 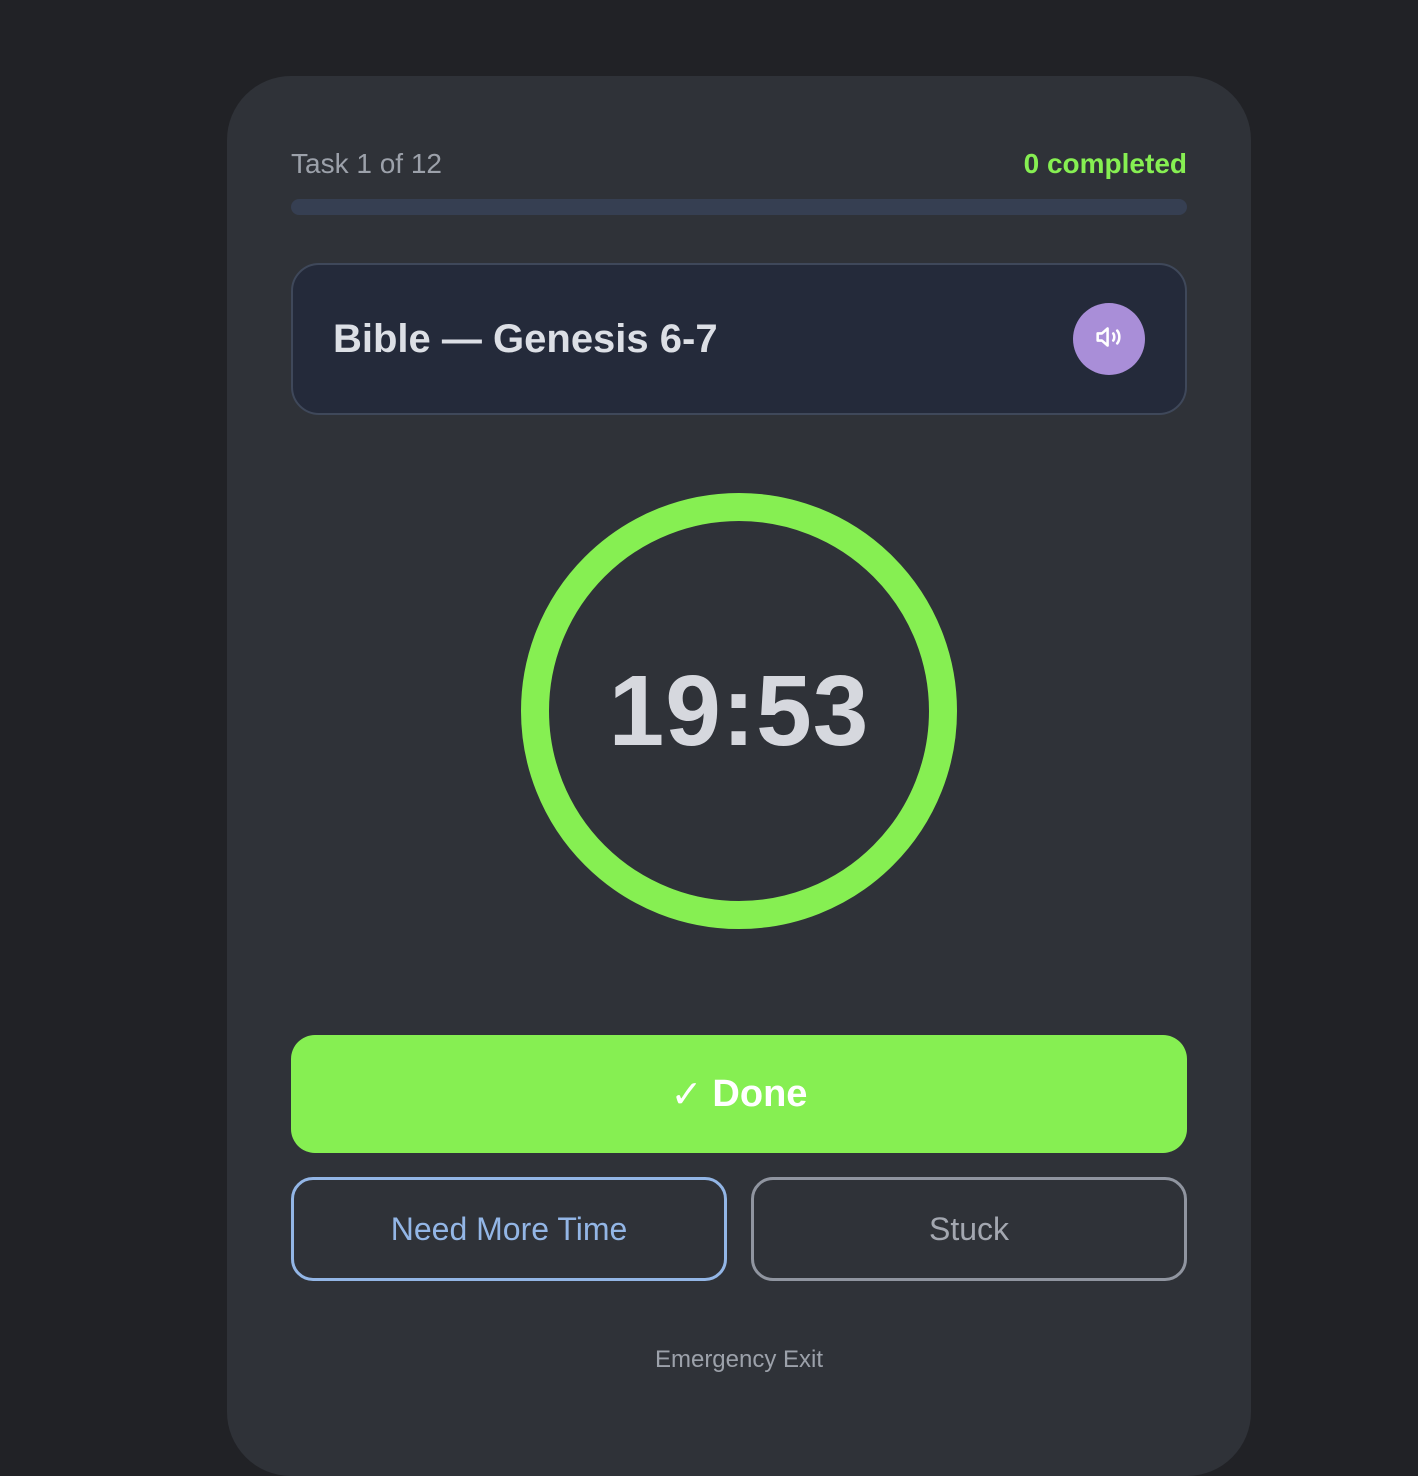 I want to click on done-button: ✓ Done, so click(x=739, y=1094).